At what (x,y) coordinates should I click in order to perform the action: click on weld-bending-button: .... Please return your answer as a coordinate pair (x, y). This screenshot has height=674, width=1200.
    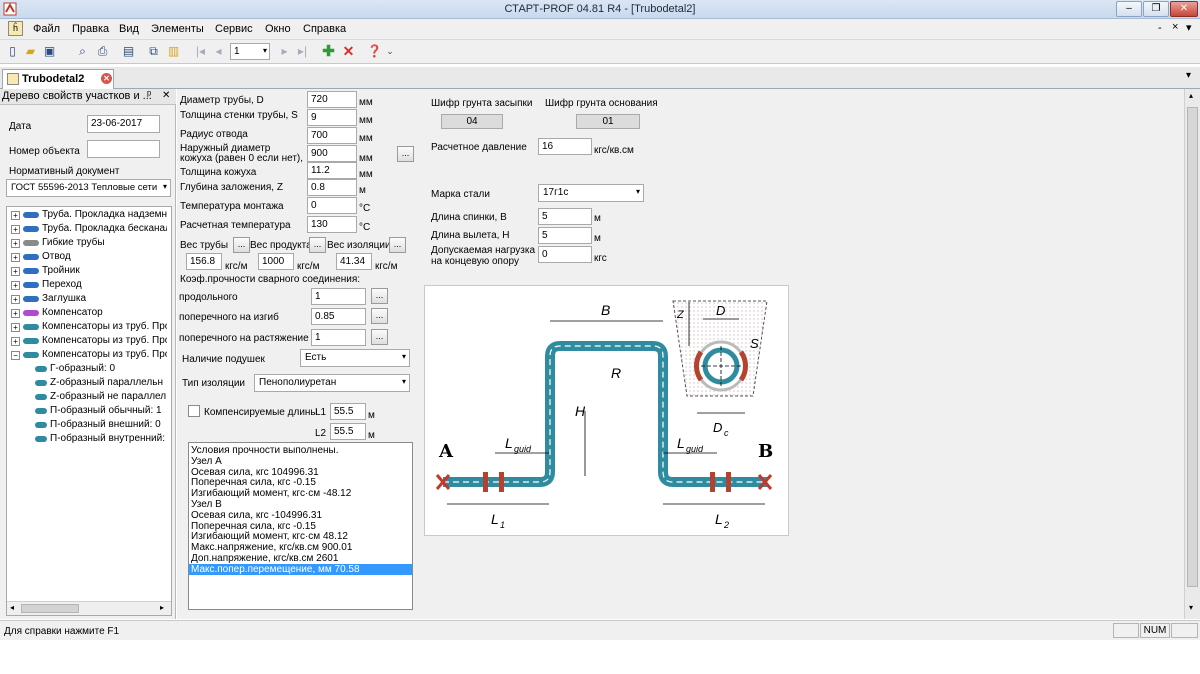
    Looking at the image, I should click on (379, 316).